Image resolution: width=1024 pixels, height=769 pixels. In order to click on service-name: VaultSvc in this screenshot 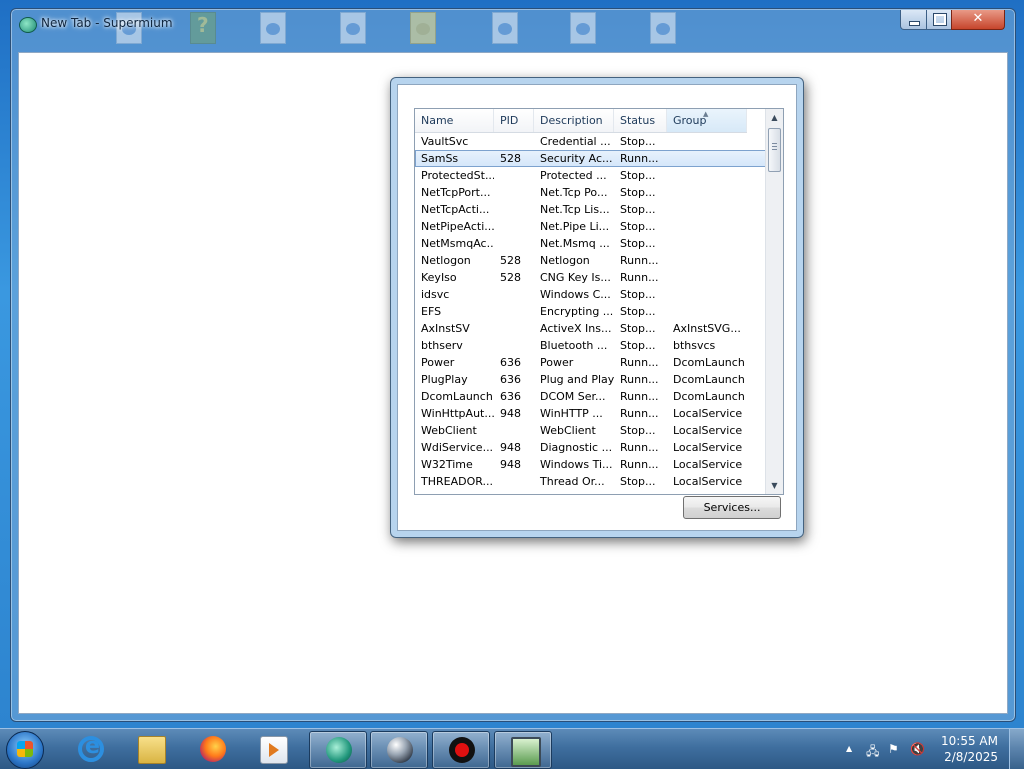, I will do `click(445, 141)`.